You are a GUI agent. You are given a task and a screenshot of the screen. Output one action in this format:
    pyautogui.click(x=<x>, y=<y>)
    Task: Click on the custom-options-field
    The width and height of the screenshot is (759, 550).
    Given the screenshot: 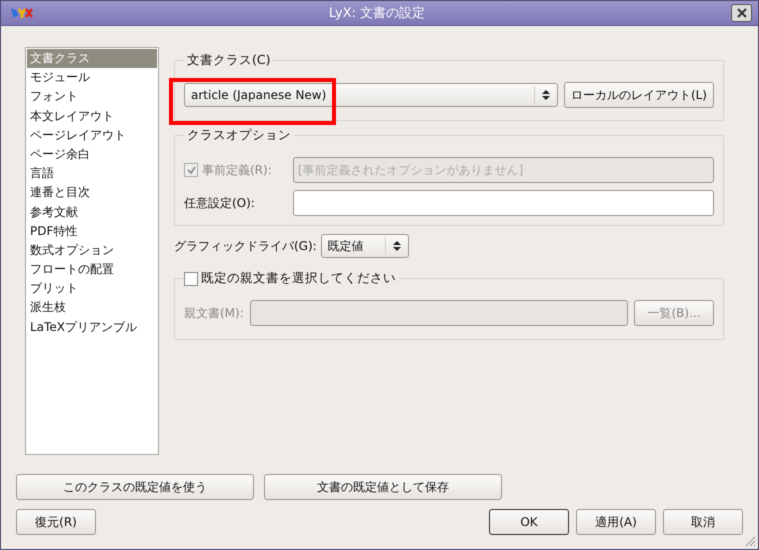 What is the action you would take?
    pyautogui.click(x=503, y=203)
    